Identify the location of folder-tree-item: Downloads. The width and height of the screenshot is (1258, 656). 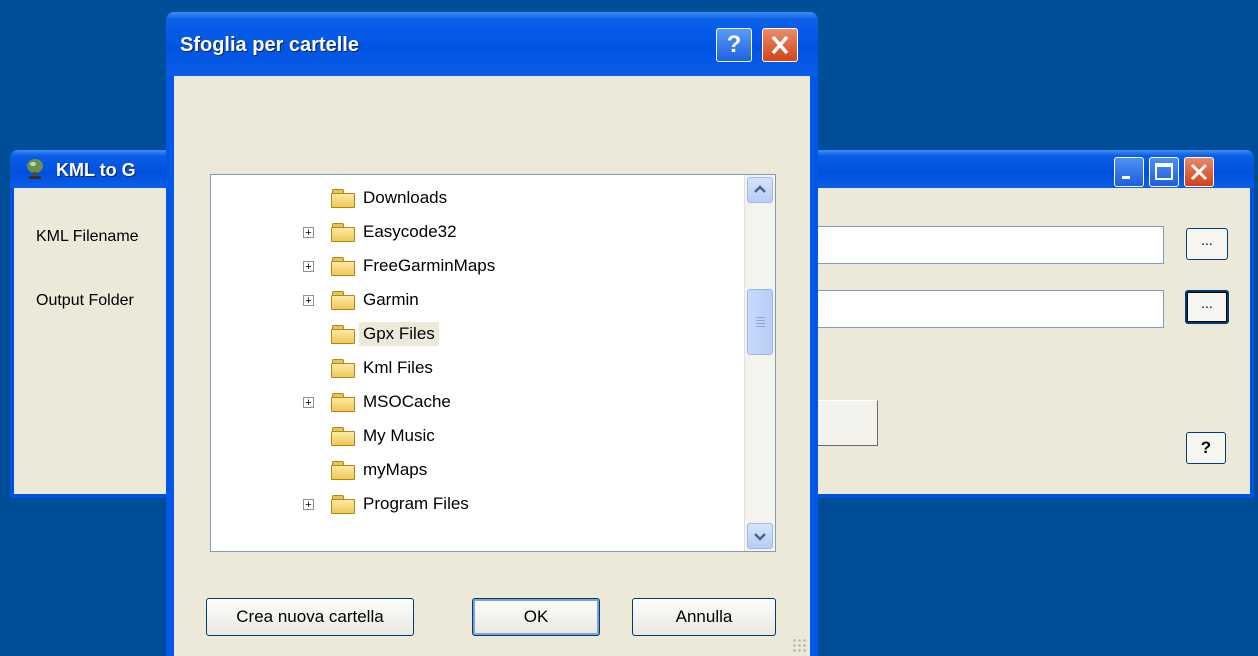
(389, 198).